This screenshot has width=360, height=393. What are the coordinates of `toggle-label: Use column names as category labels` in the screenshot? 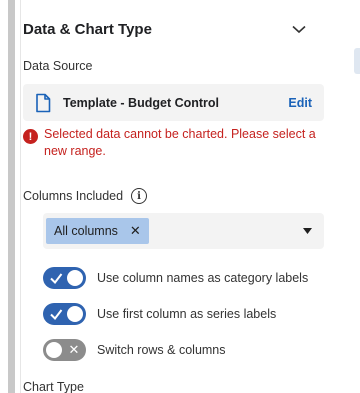 It's located at (203, 278).